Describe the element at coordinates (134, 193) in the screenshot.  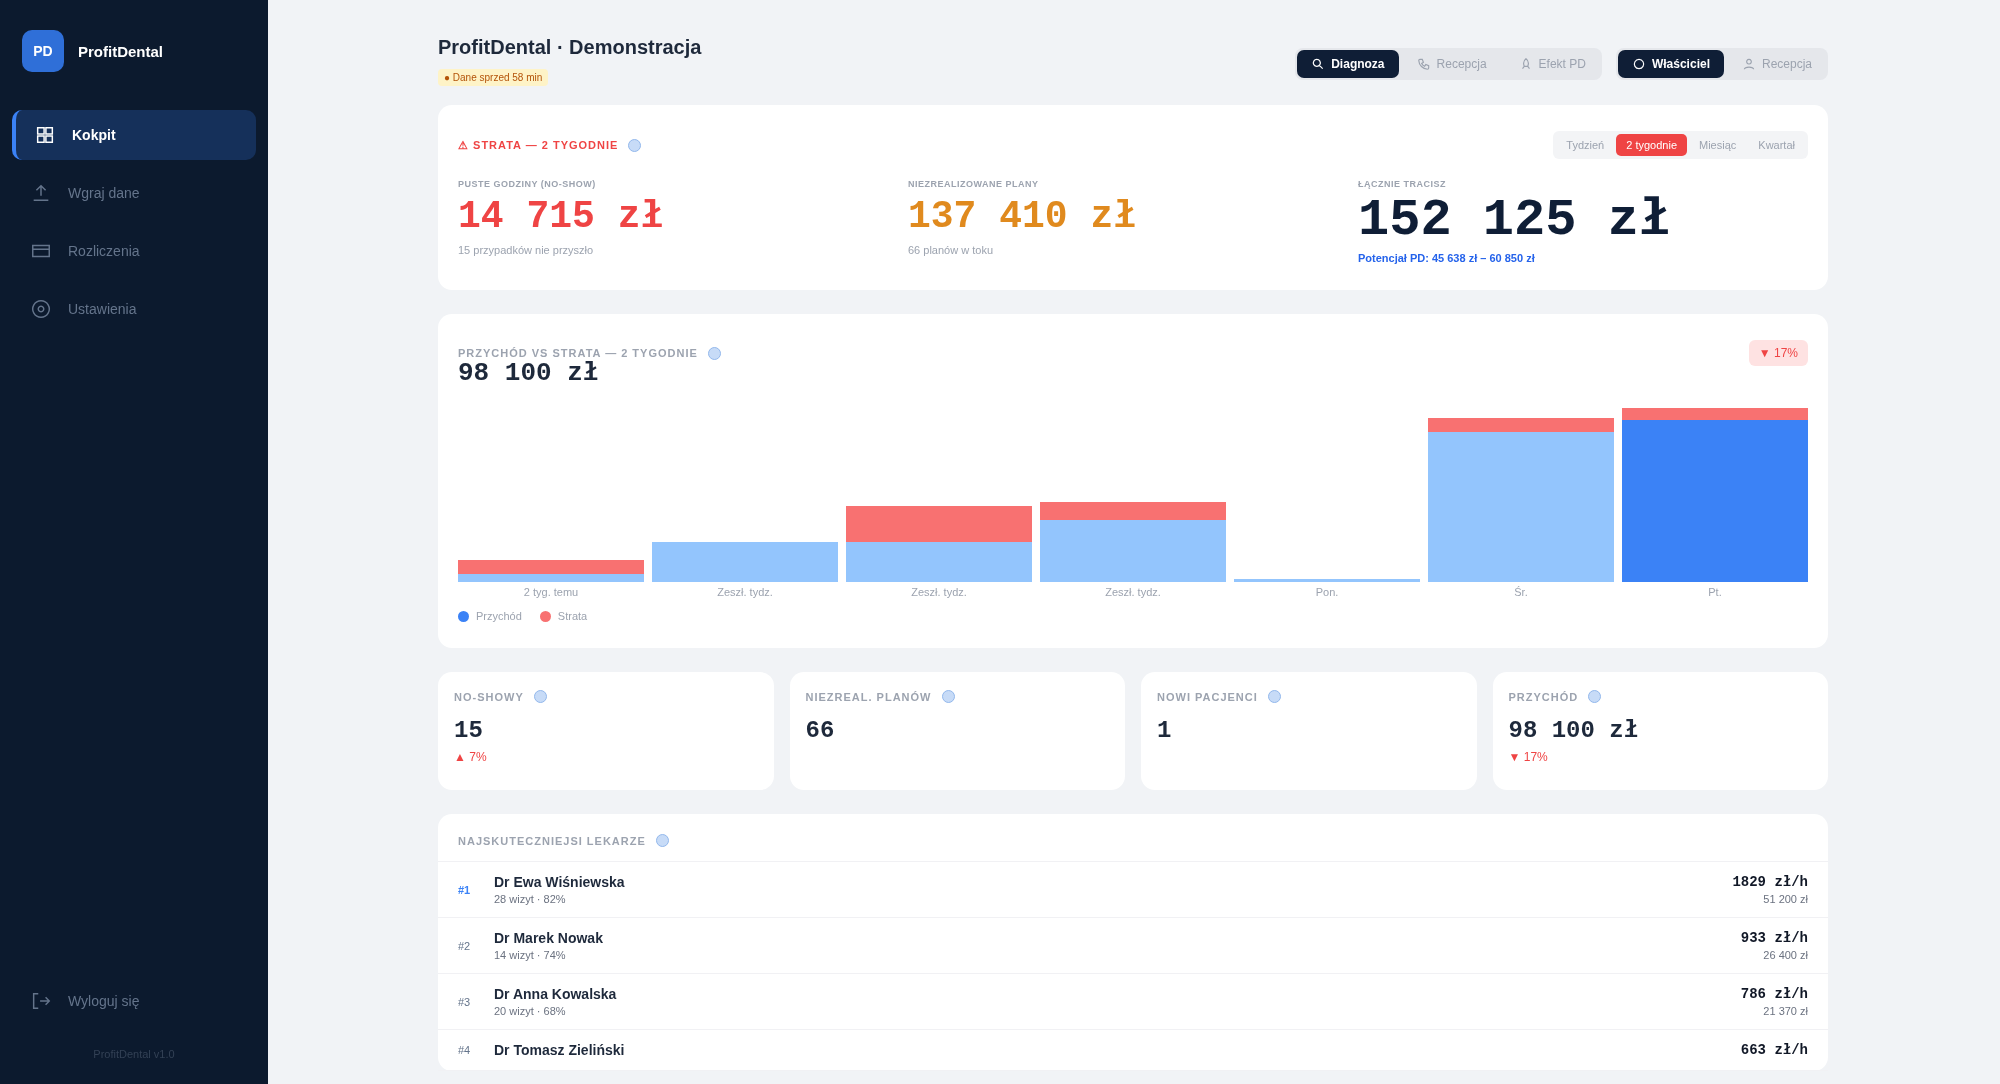
I see `nav-item: Wgraj dane` at that location.